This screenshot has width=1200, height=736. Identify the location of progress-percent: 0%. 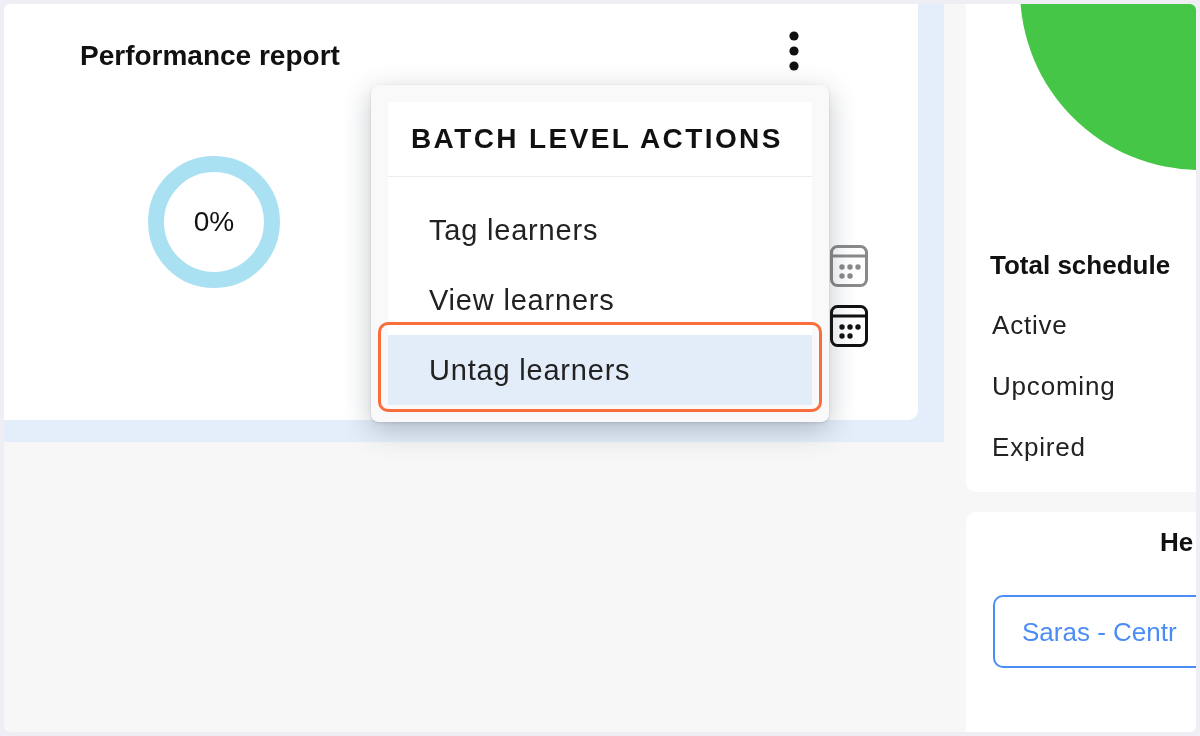
(214, 222).